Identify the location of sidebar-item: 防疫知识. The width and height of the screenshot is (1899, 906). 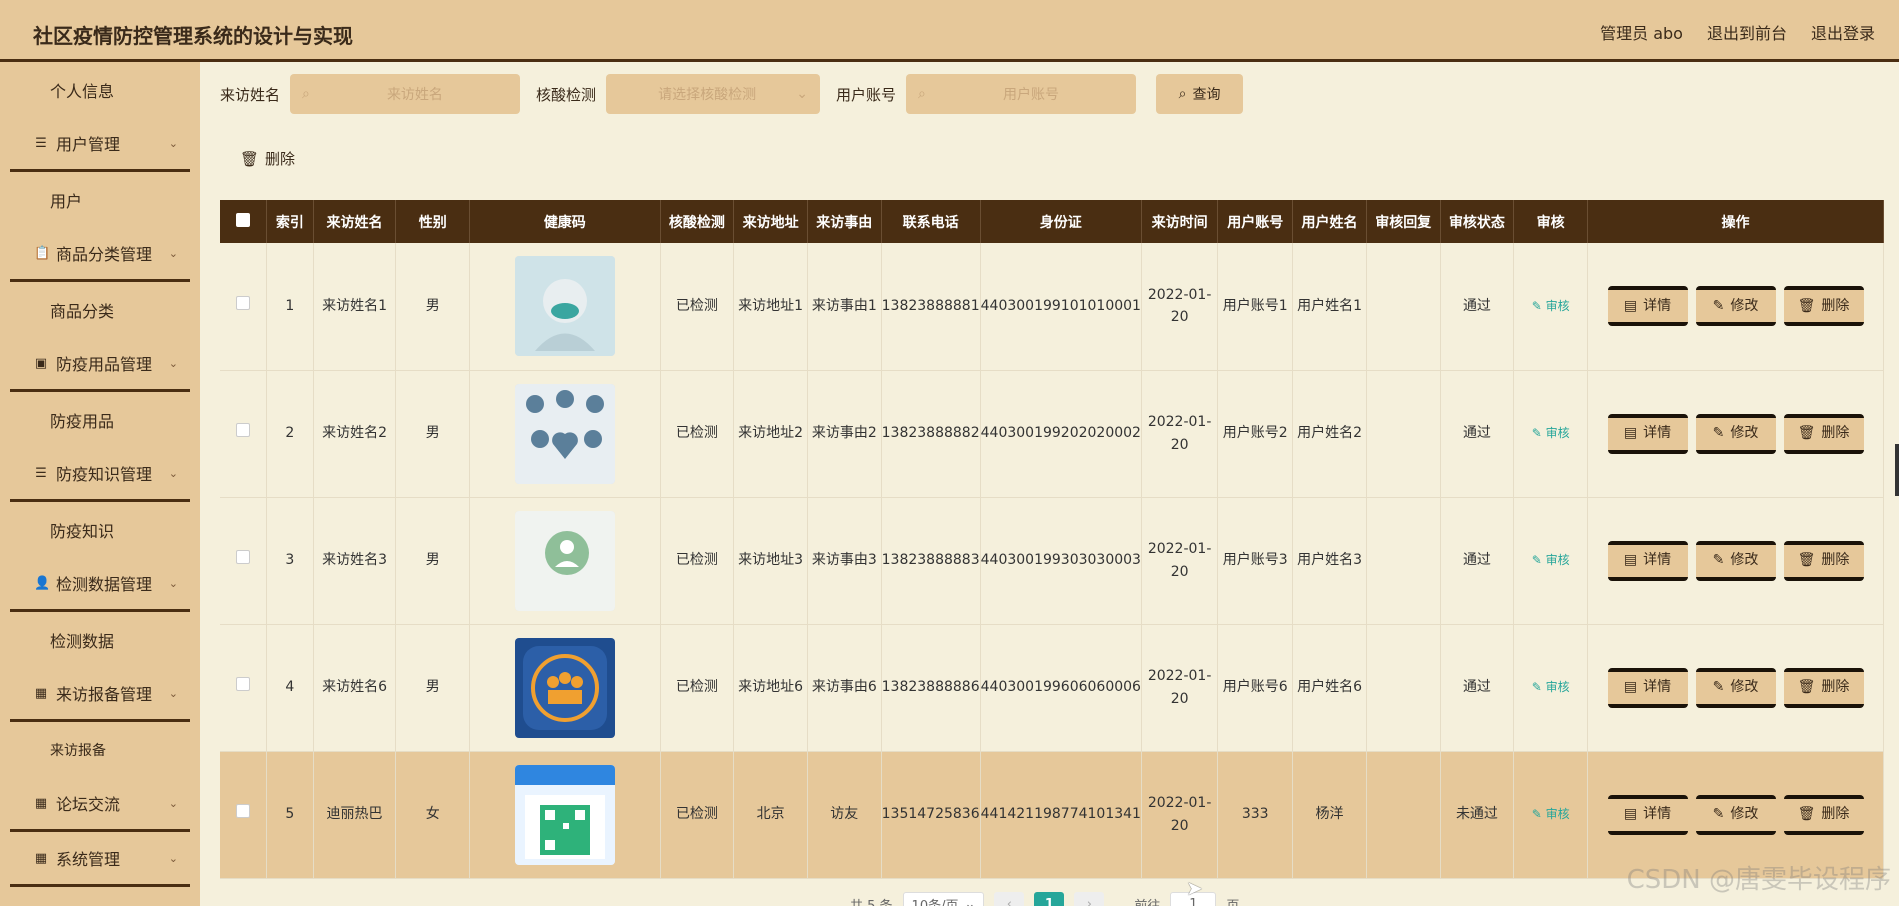
(100, 529).